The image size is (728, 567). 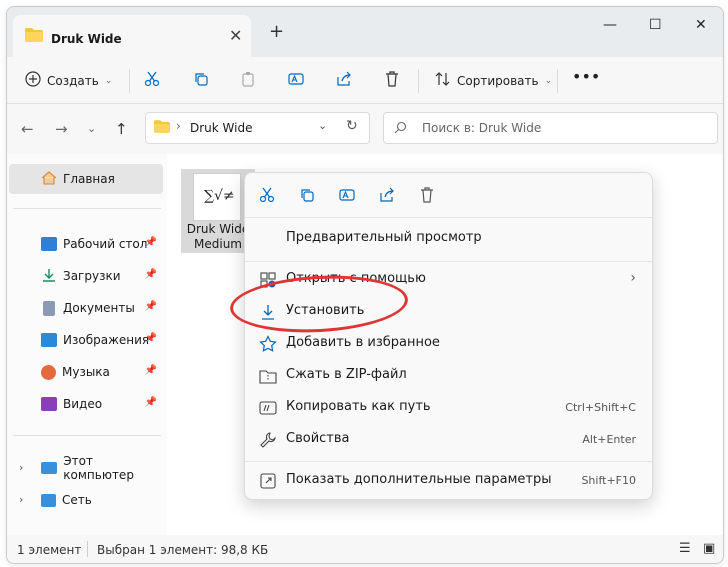 I want to click on back-icon: ←, so click(x=27, y=129).